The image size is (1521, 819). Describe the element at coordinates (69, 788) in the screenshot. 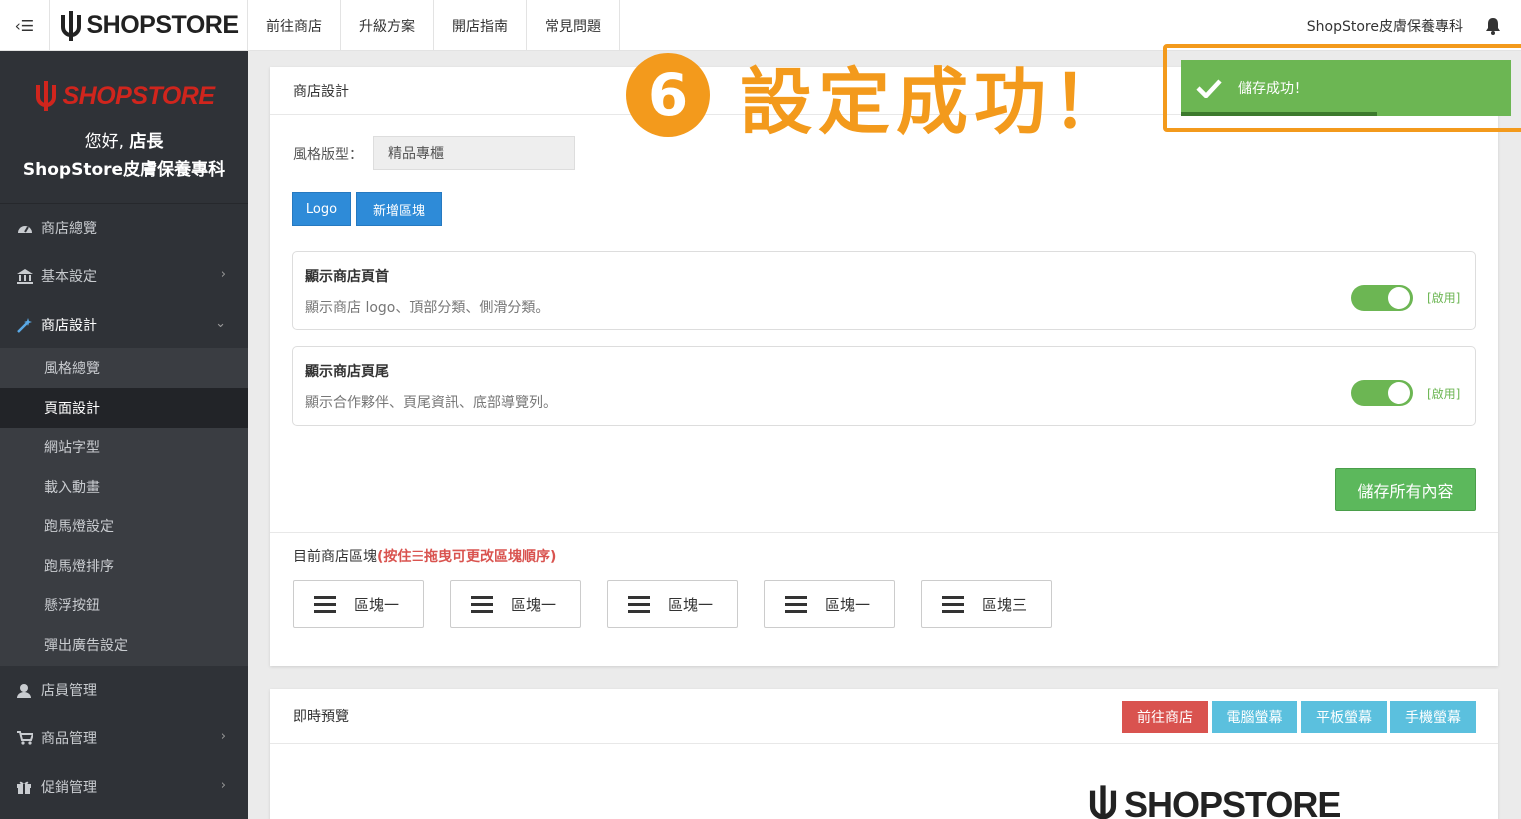

I see `sidebar-item-label: 促銷管理` at that location.